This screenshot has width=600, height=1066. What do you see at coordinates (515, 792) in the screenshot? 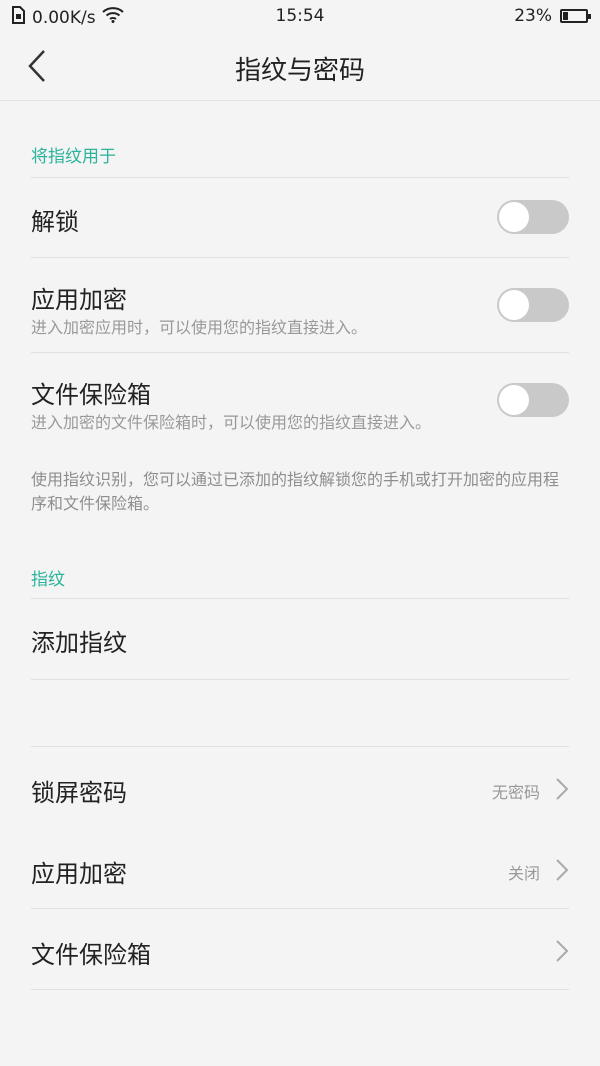
I see `row-lock-screen-password-value: 无密码` at bounding box center [515, 792].